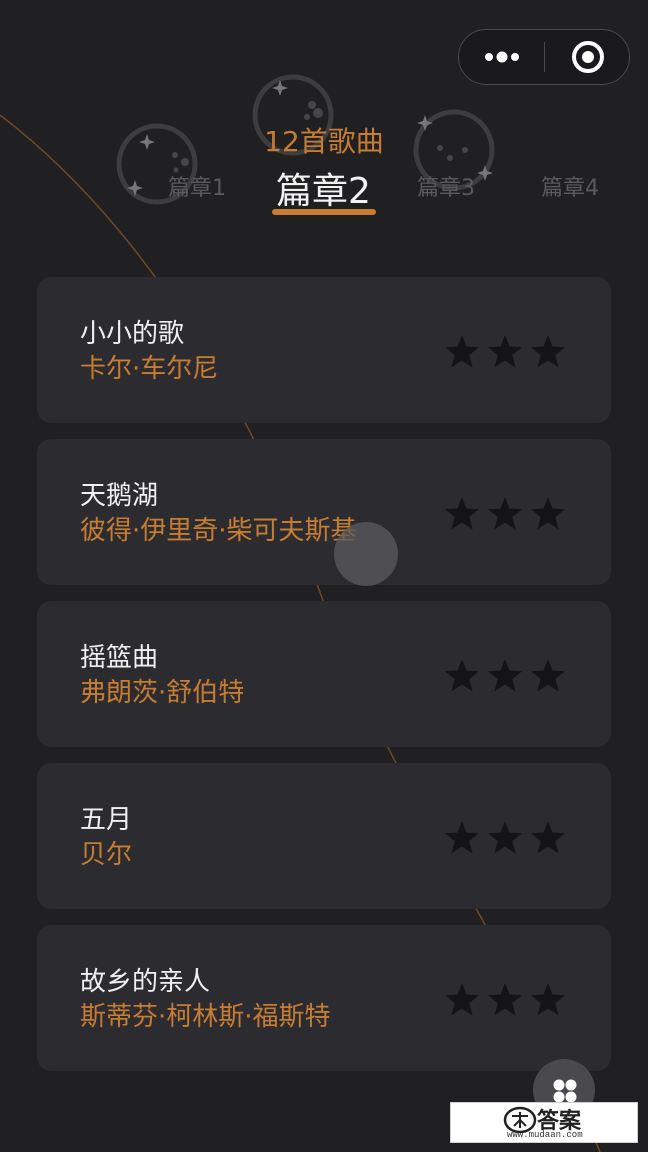 Image resolution: width=648 pixels, height=1152 pixels. What do you see at coordinates (197, 186) in the screenshot?
I see `tab-chapter-1: 篇章1` at bounding box center [197, 186].